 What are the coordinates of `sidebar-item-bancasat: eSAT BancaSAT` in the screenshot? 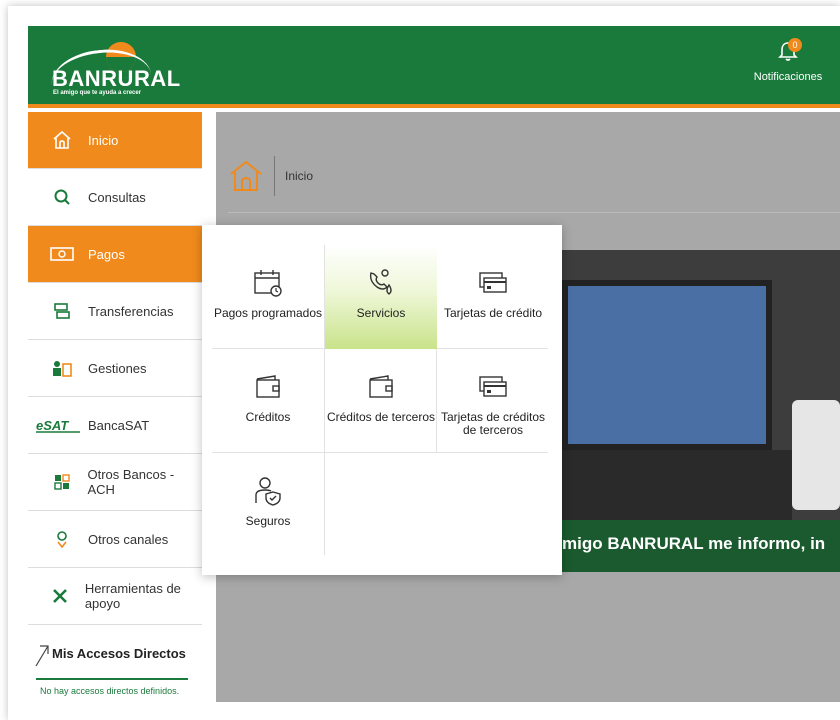 It's located at (115, 425).